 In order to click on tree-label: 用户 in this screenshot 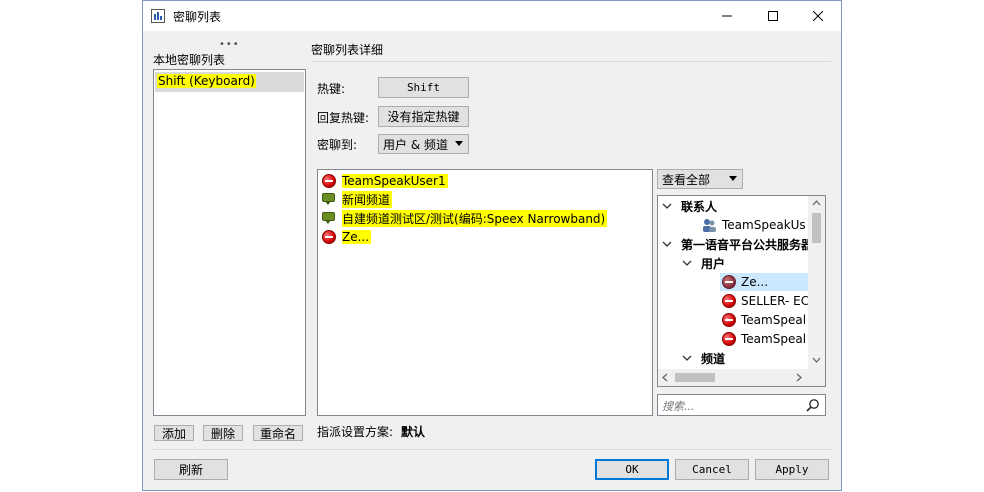, I will do `click(713, 263)`.